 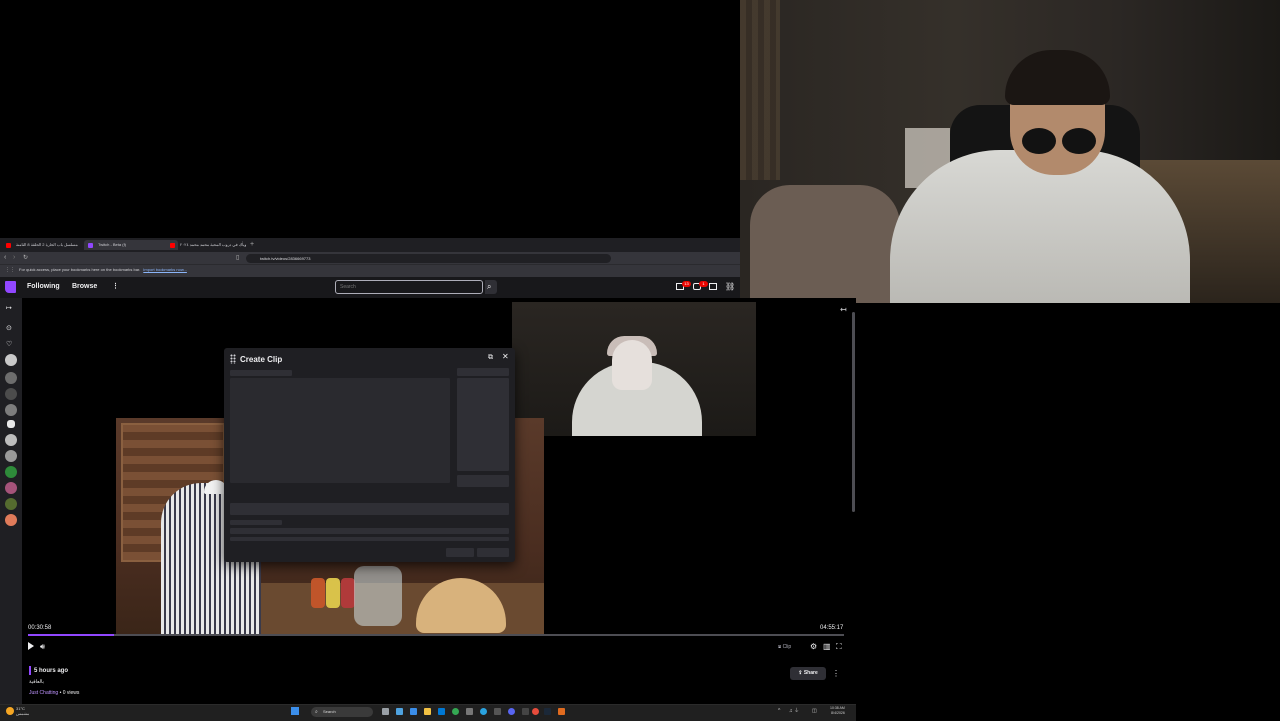 I want to click on forward-icon: ›, so click(x=14, y=258).